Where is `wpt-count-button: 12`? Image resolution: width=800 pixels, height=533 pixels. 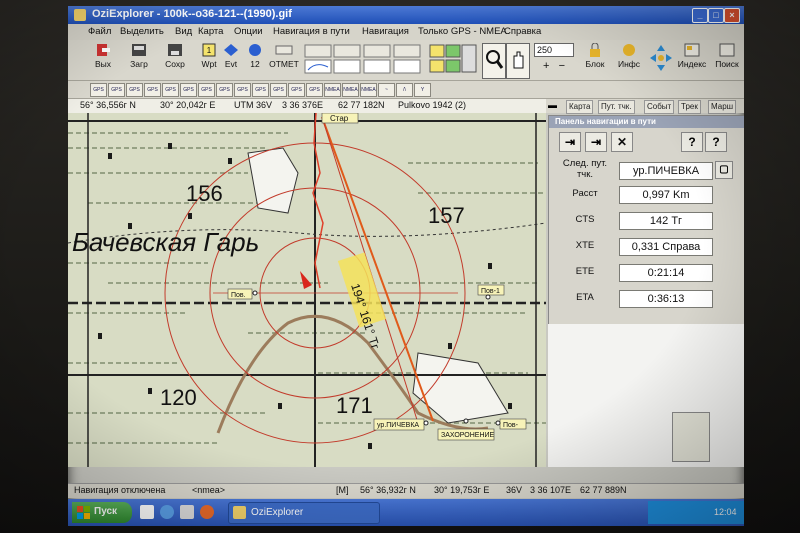
wpt-count-button: 12 is located at coordinates (255, 60).